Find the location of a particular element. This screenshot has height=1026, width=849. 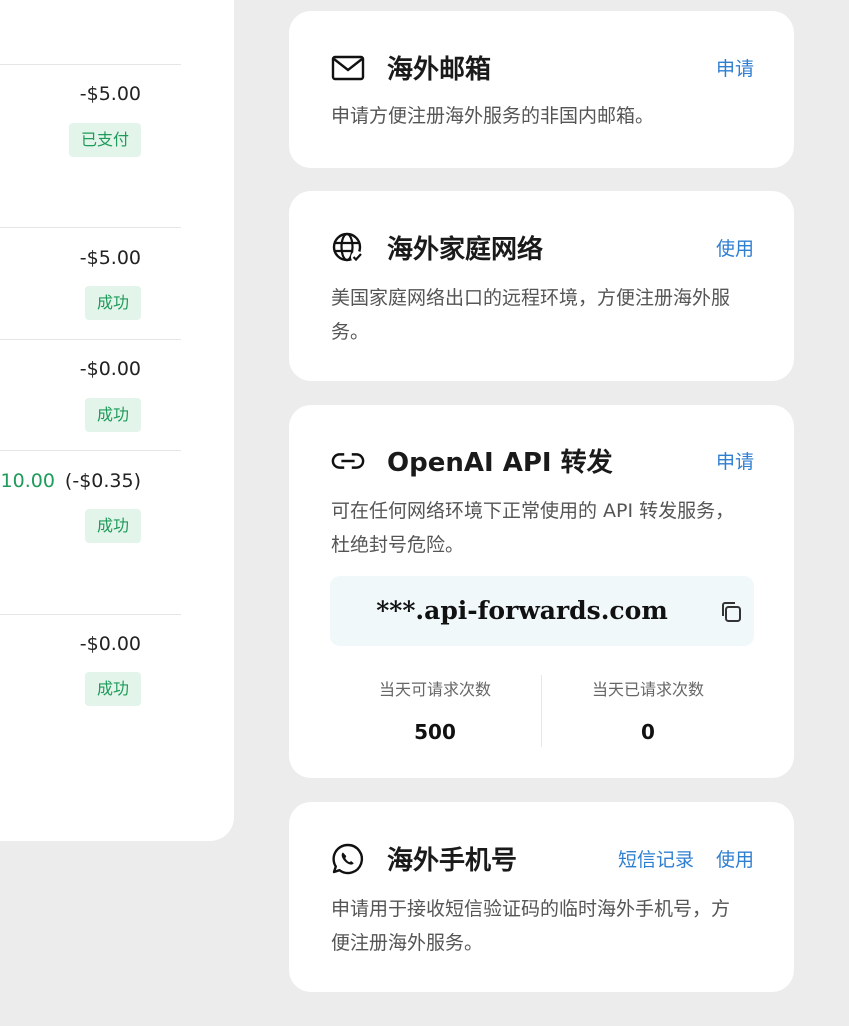

card-description: 美国家庭网络出口的远程环境，方便注册海外服务。 is located at coordinates (531, 315).